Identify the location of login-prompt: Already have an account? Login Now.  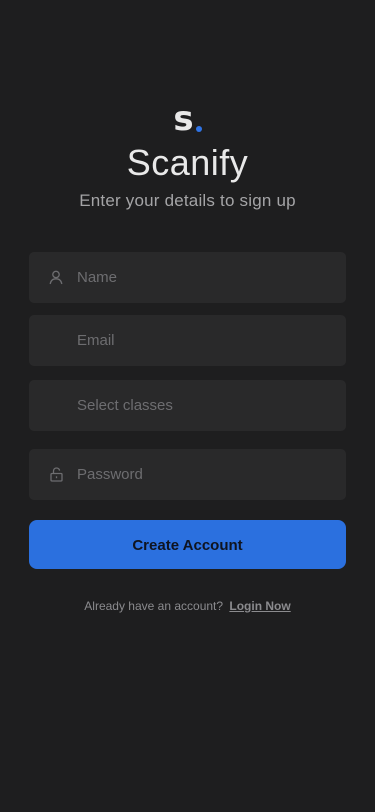
(187, 606).